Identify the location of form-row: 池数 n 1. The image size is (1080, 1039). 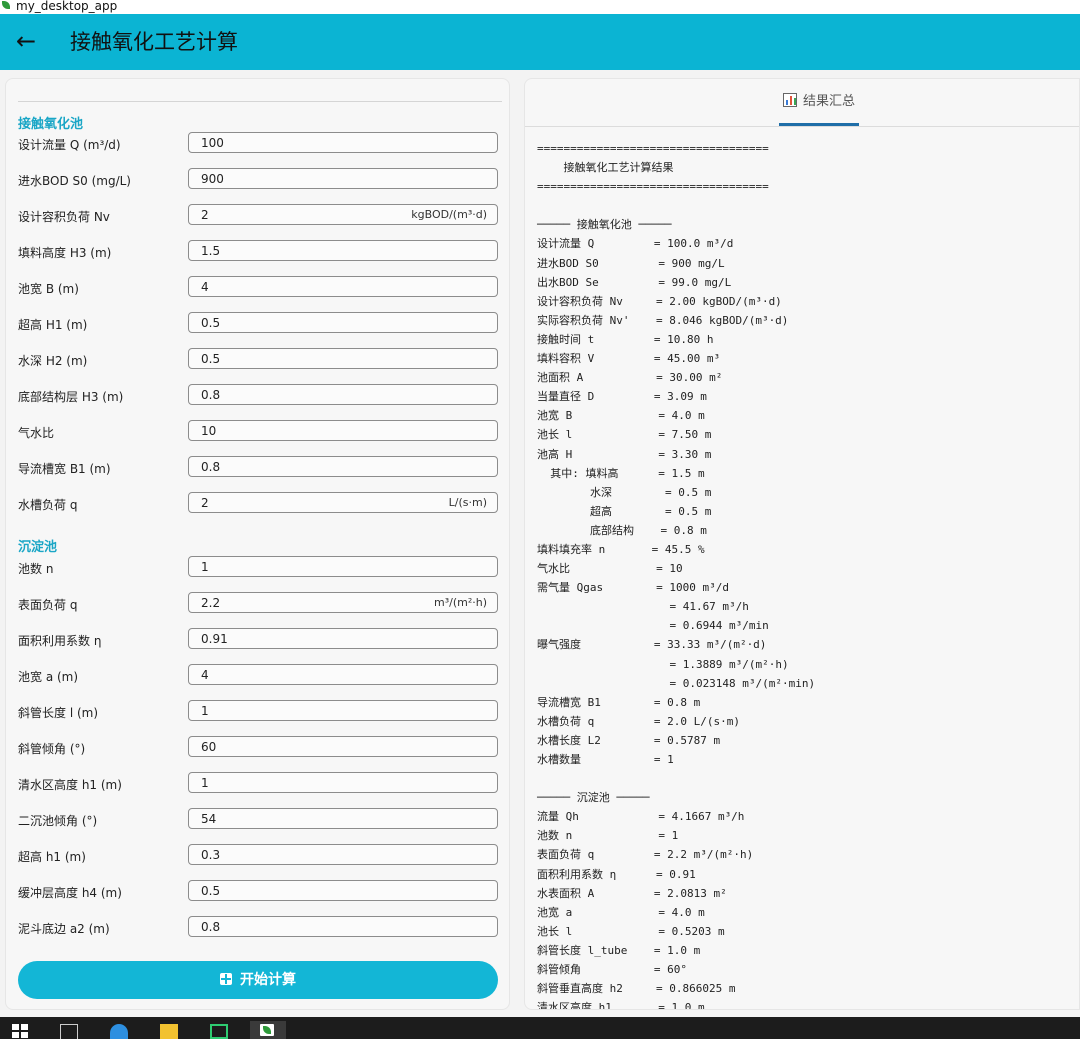
(260, 567).